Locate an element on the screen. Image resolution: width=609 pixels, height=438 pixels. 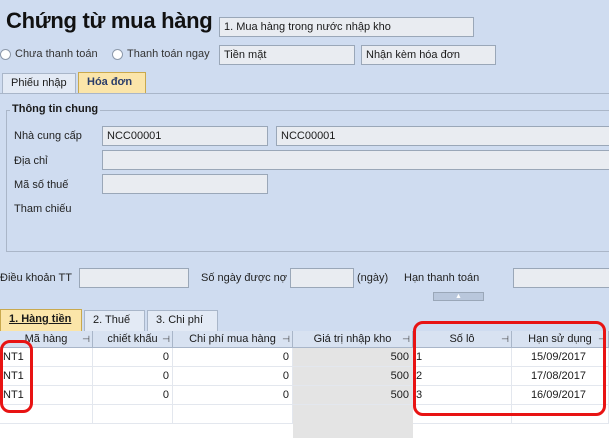
radio-pay-now-label: Thanh toán ngay is located at coordinates (168, 54).